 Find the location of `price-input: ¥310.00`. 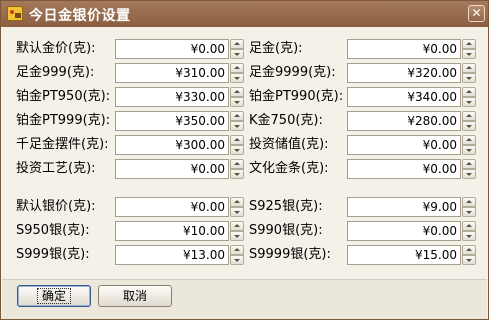

price-input: ¥310.00 is located at coordinates (172, 73).